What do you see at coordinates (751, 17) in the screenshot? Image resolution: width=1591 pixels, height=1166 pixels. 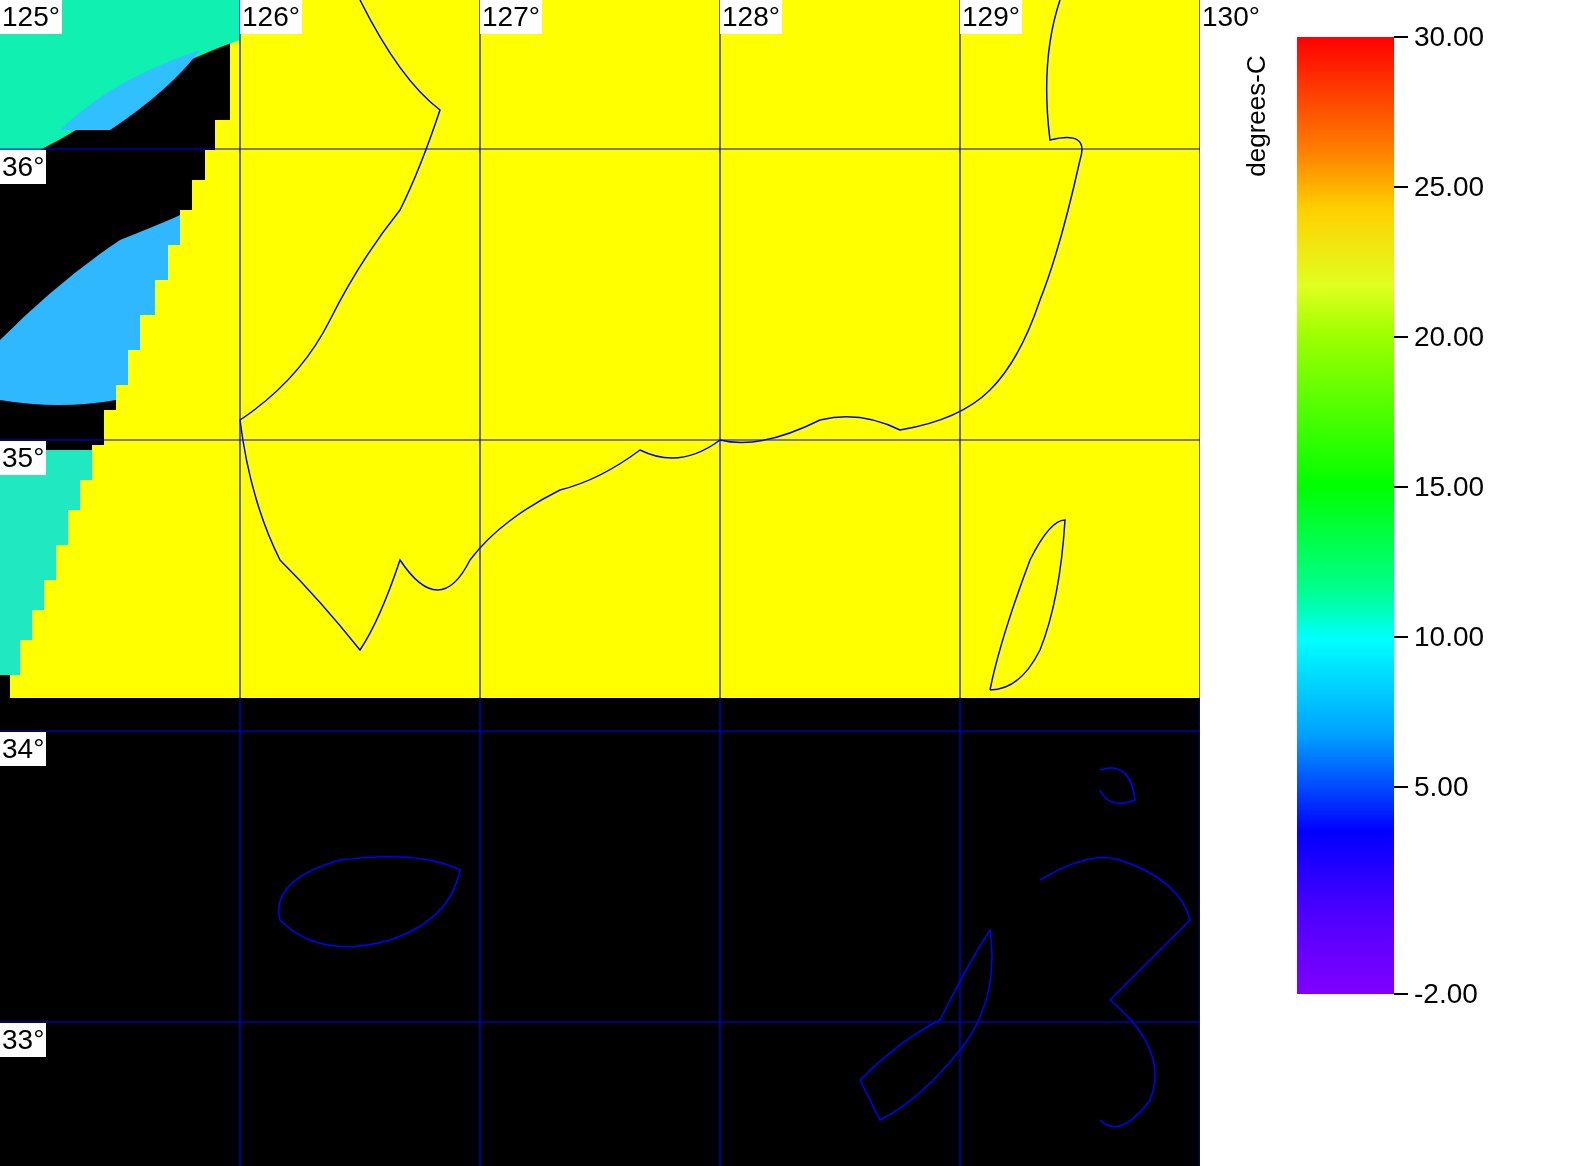 I see `longitude-label: 128°` at bounding box center [751, 17].